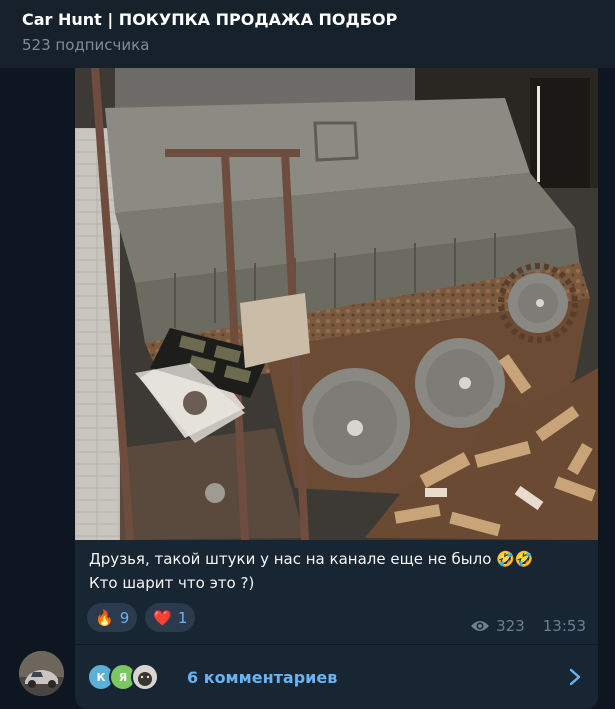 Image resolution: width=615 pixels, height=709 pixels. I want to click on channel-avatar, so click(41, 673).